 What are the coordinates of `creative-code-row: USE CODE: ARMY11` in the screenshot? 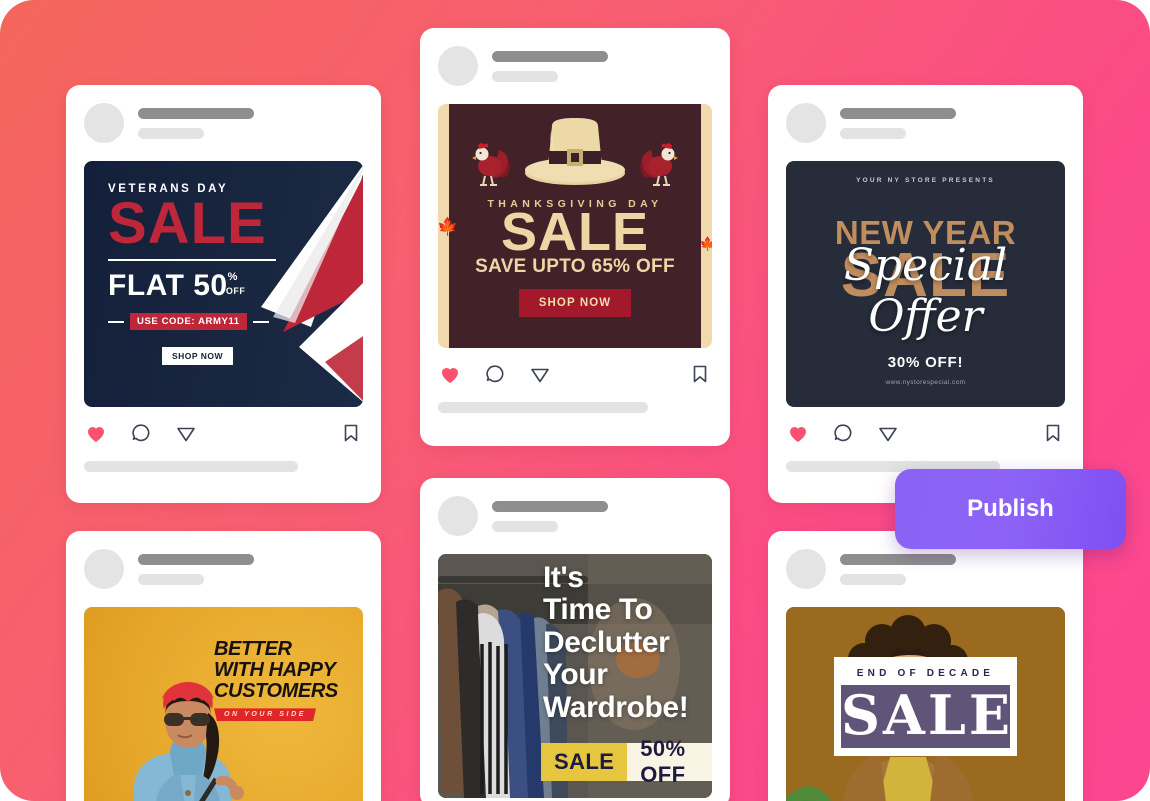 It's located at (188, 322).